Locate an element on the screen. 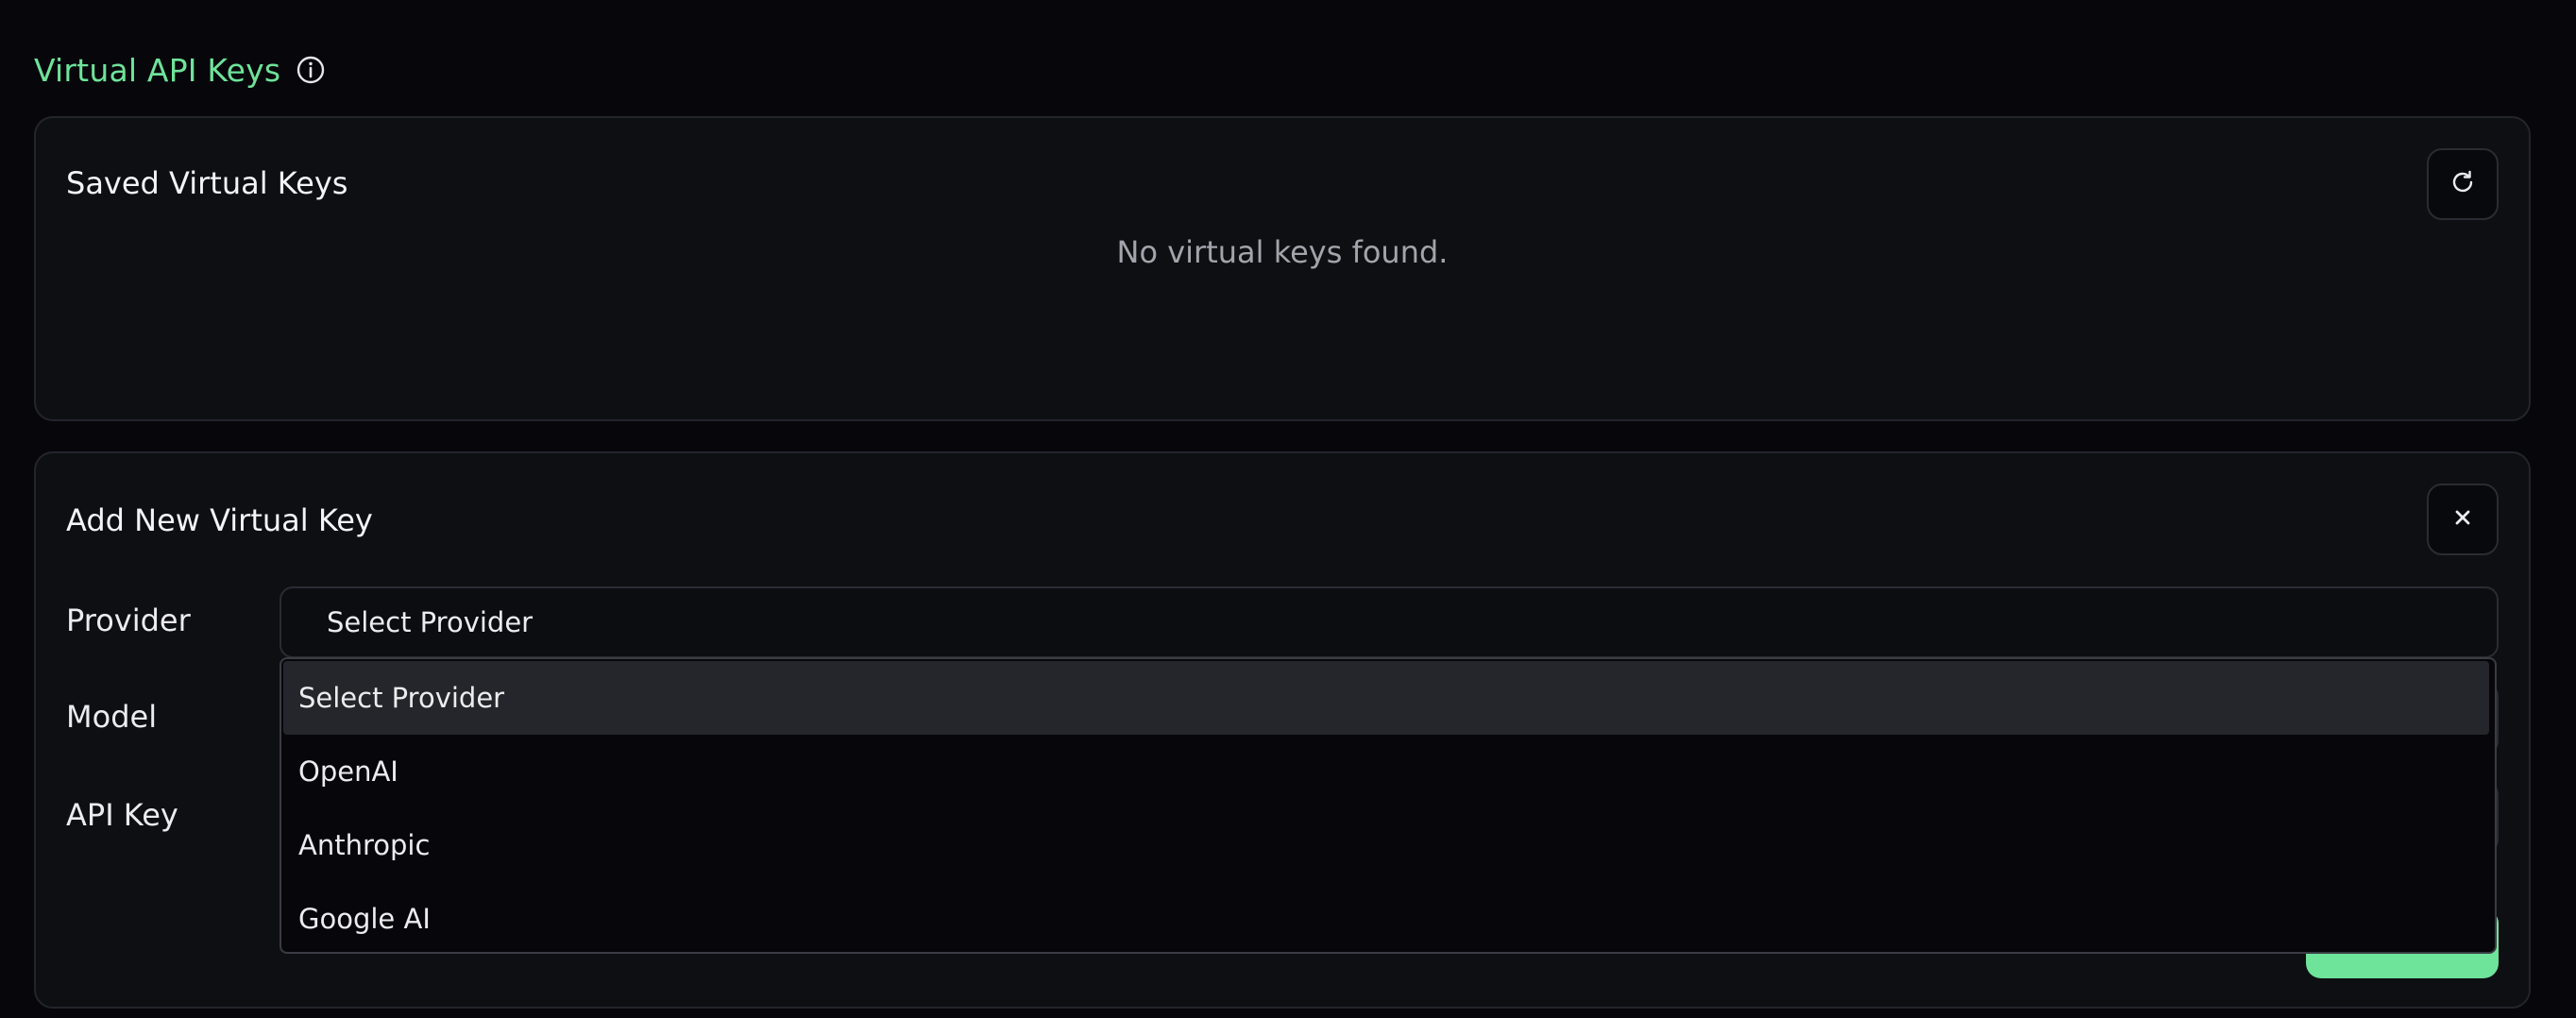 The width and height of the screenshot is (2576, 1018). page-header: Virtual API Keys is located at coordinates (180, 70).